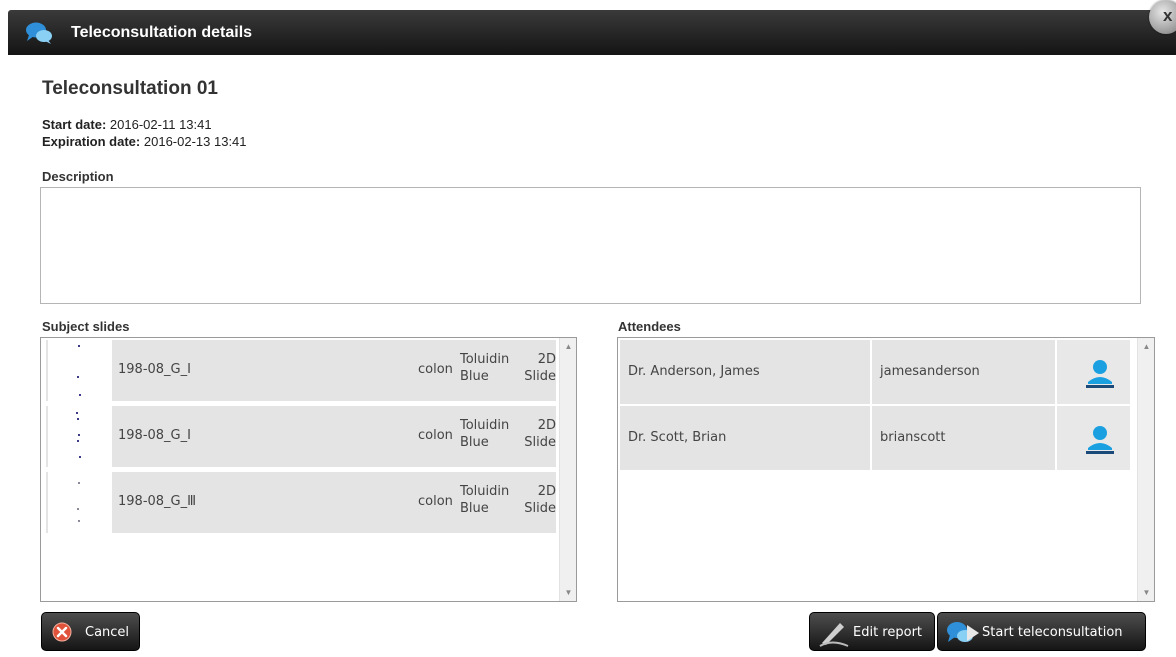  I want to click on start-date-value: 2016-02-11 13:41, so click(160, 124).